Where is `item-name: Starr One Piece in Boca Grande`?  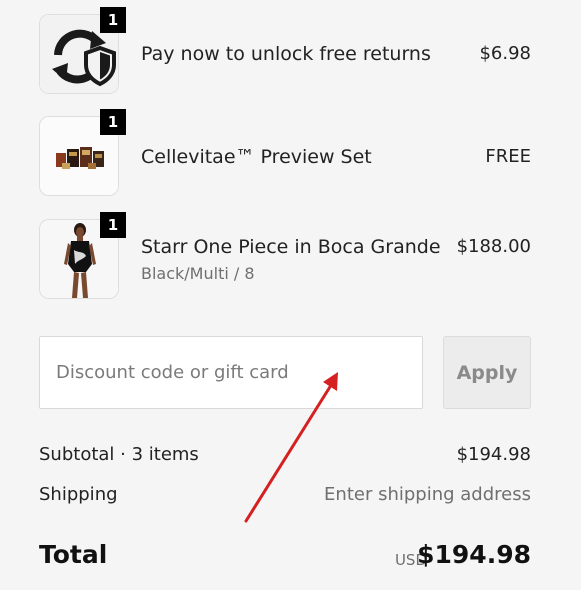
item-name: Starr One Piece in Boca Grande is located at coordinates (291, 247).